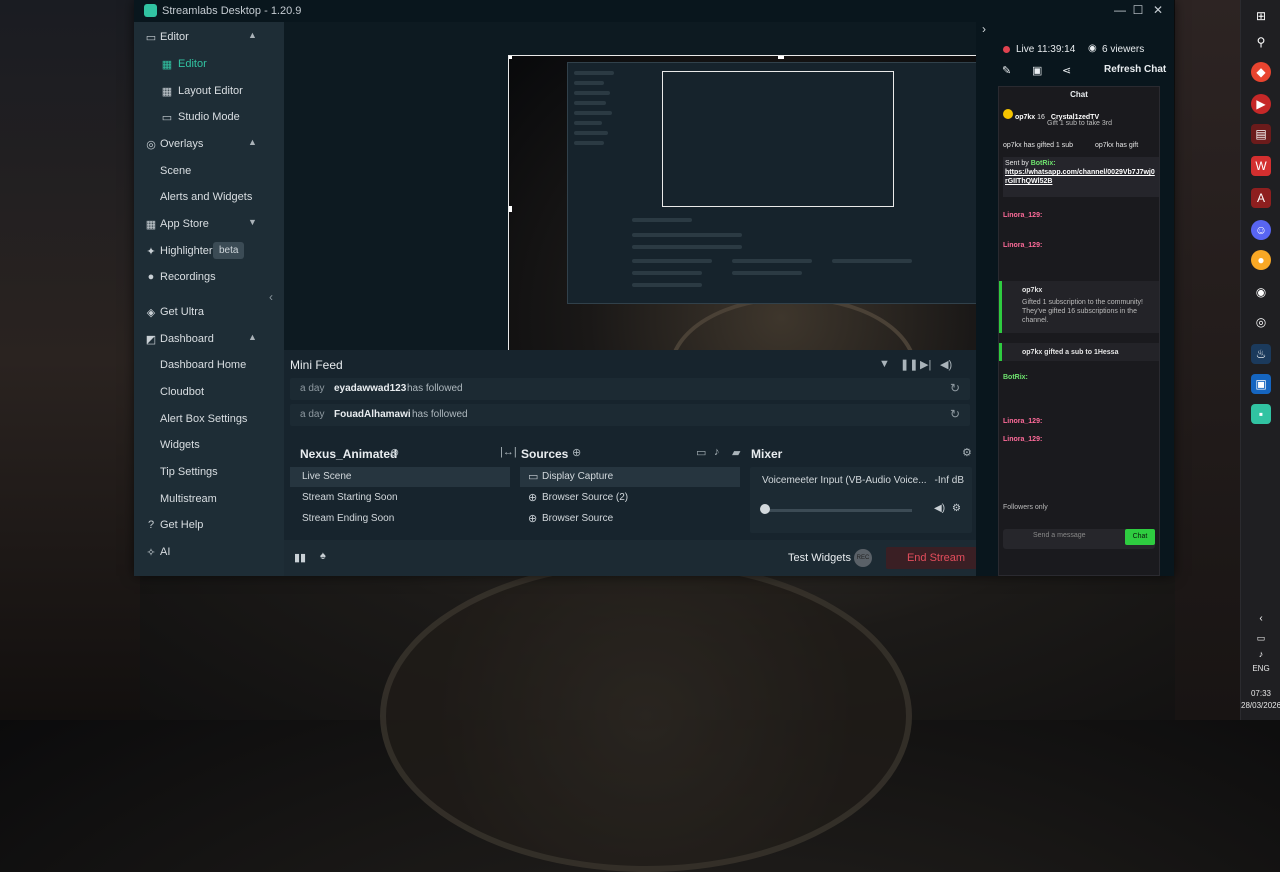 This screenshot has height=872, width=1280. Describe the element at coordinates (182, 312) in the screenshot. I see `sidebar-item-label: Get Ultra` at that location.